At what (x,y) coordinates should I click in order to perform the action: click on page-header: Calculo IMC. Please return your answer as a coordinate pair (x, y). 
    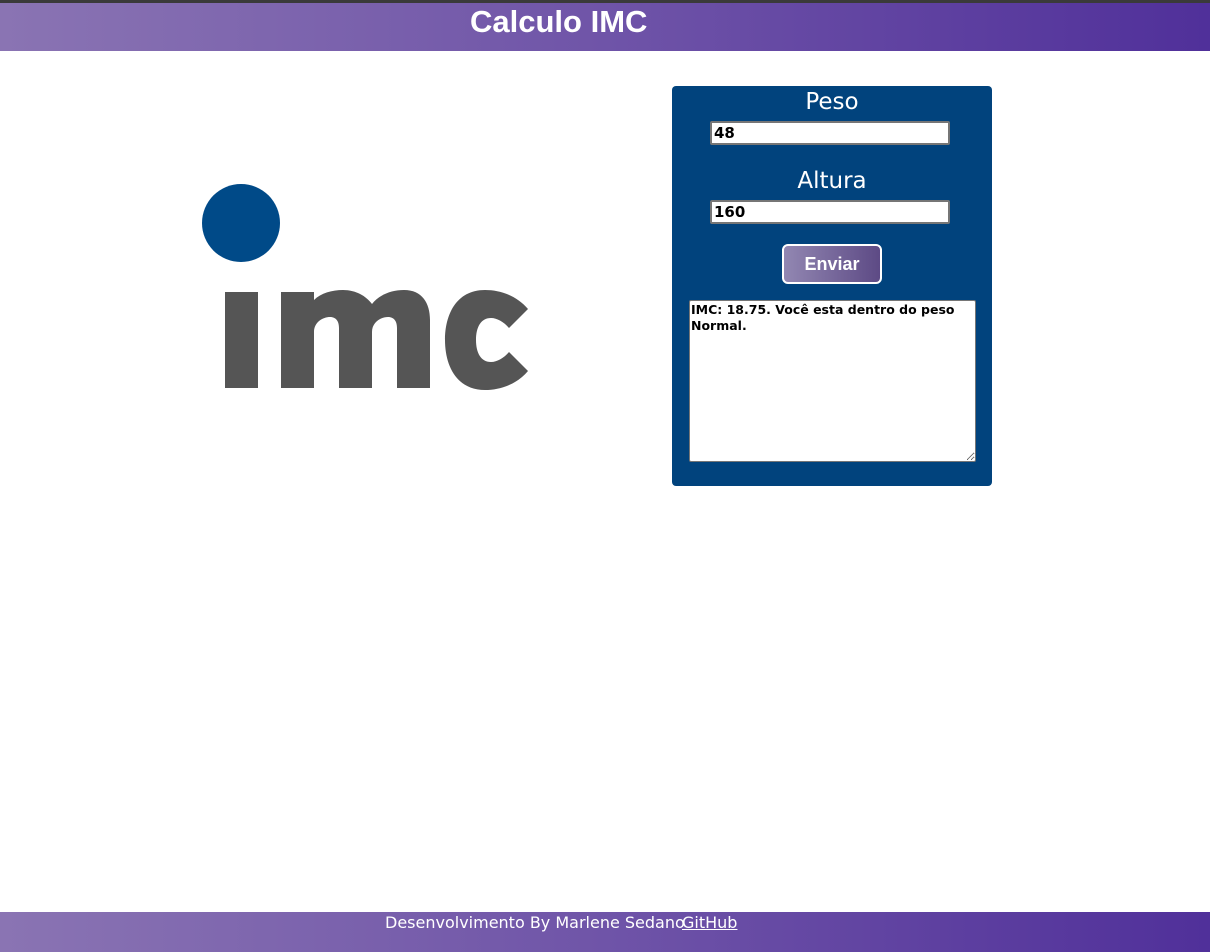
    Looking at the image, I should click on (605, 27).